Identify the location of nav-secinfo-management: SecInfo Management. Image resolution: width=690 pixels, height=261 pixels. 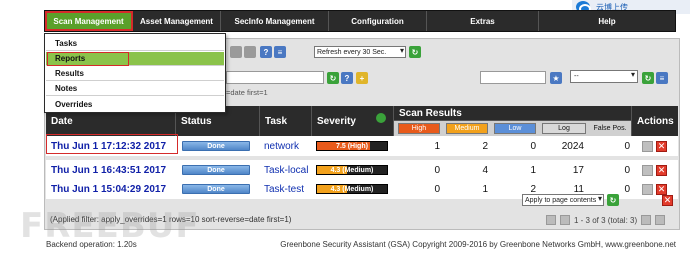
(275, 21).